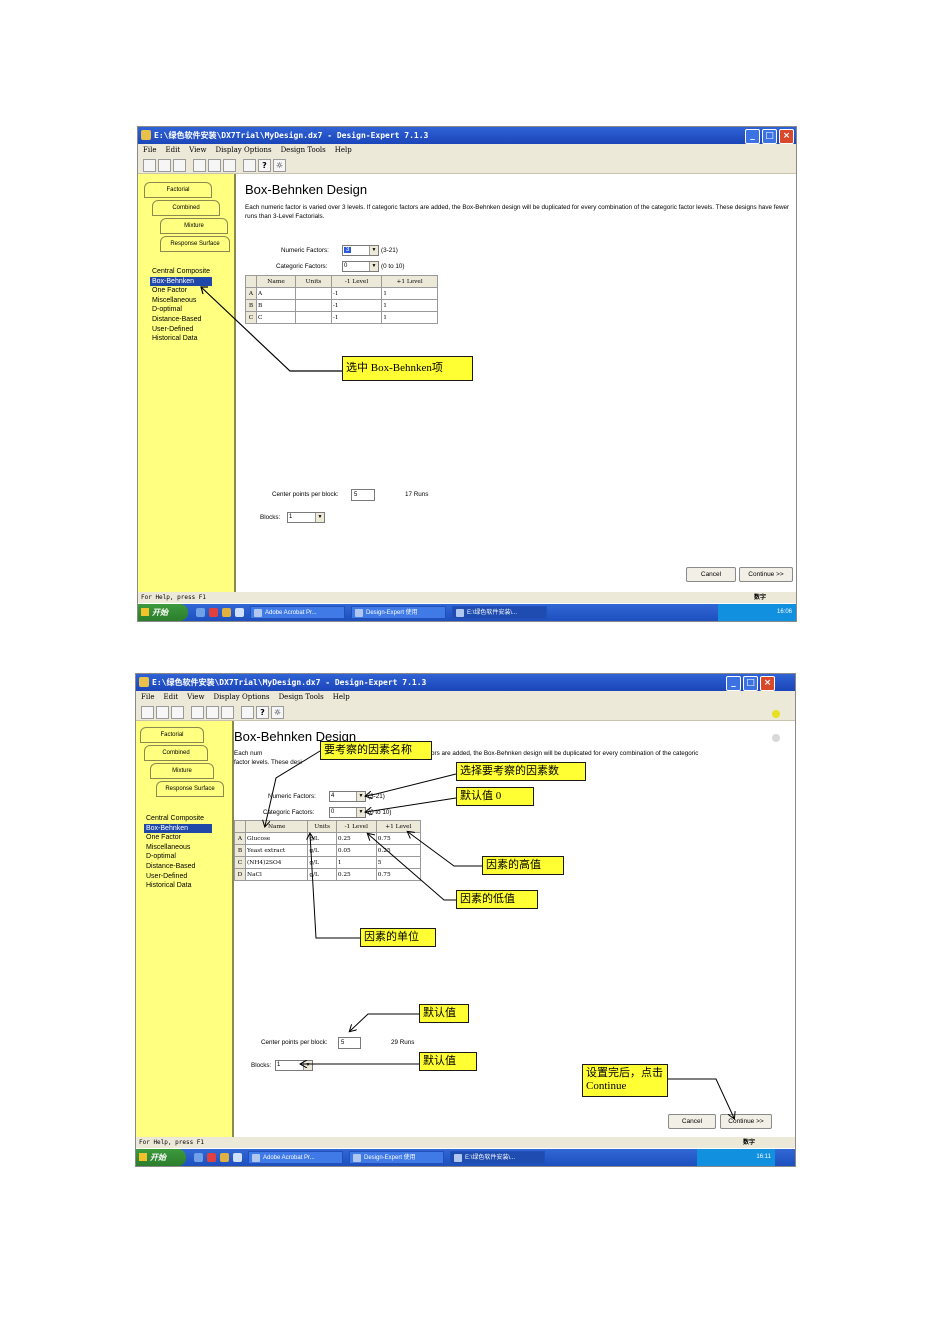 This screenshot has height=1344, width=950. Describe the element at coordinates (341, 697) in the screenshot. I see `menu-help: Help` at that location.